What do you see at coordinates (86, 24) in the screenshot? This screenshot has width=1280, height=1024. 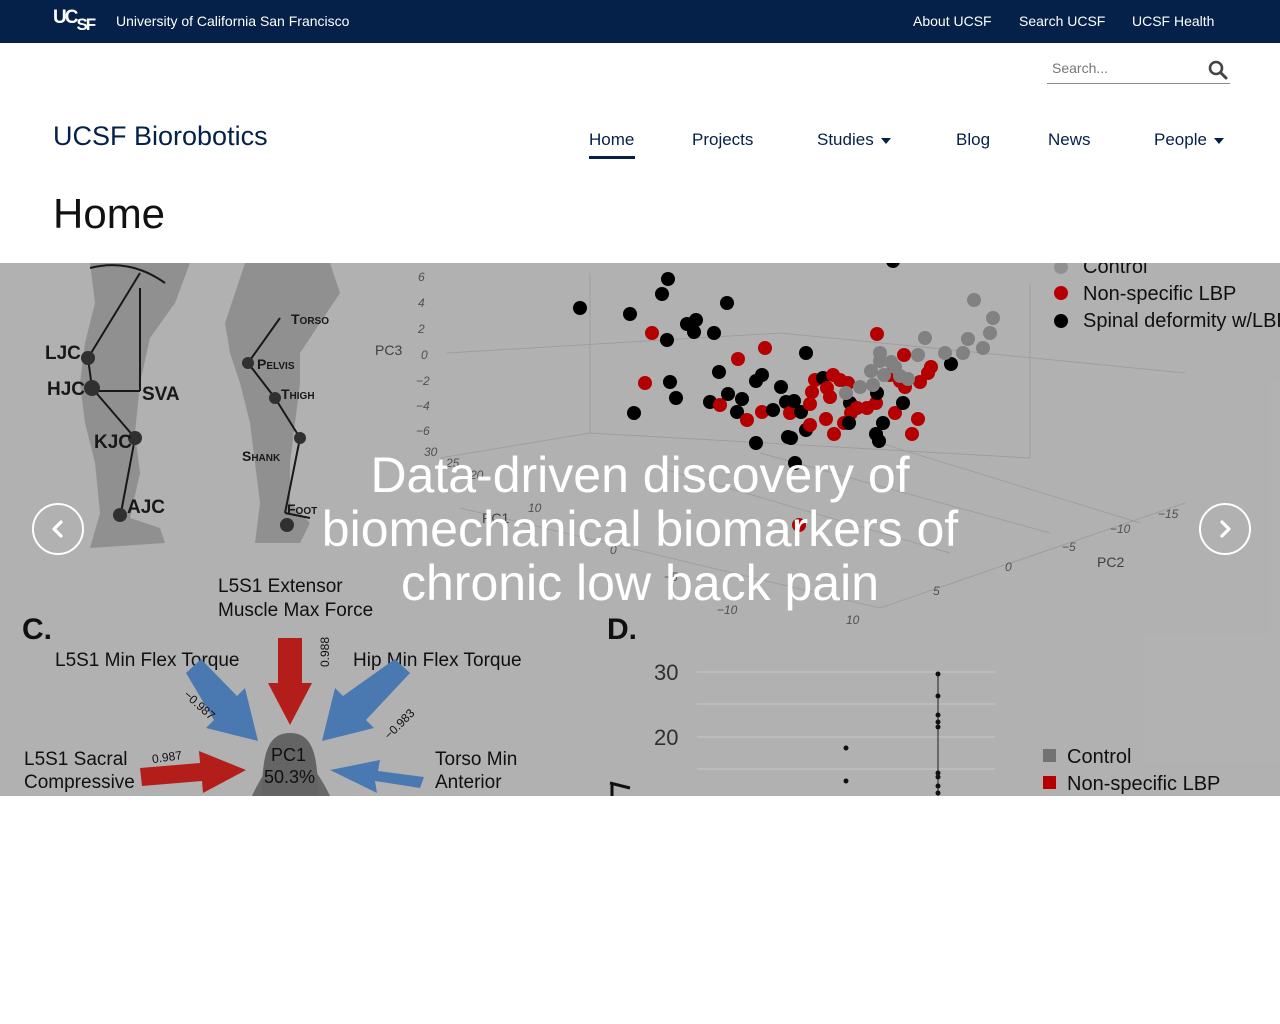 I see `logo-sub-text: SF` at bounding box center [86, 24].